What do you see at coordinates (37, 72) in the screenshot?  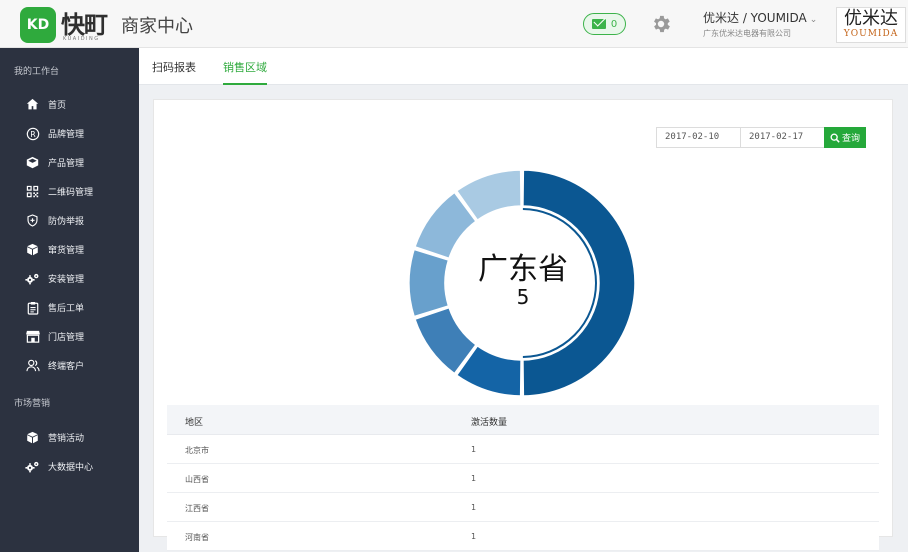 I see `sidebar-section-workbench: 我的工作台` at bounding box center [37, 72].